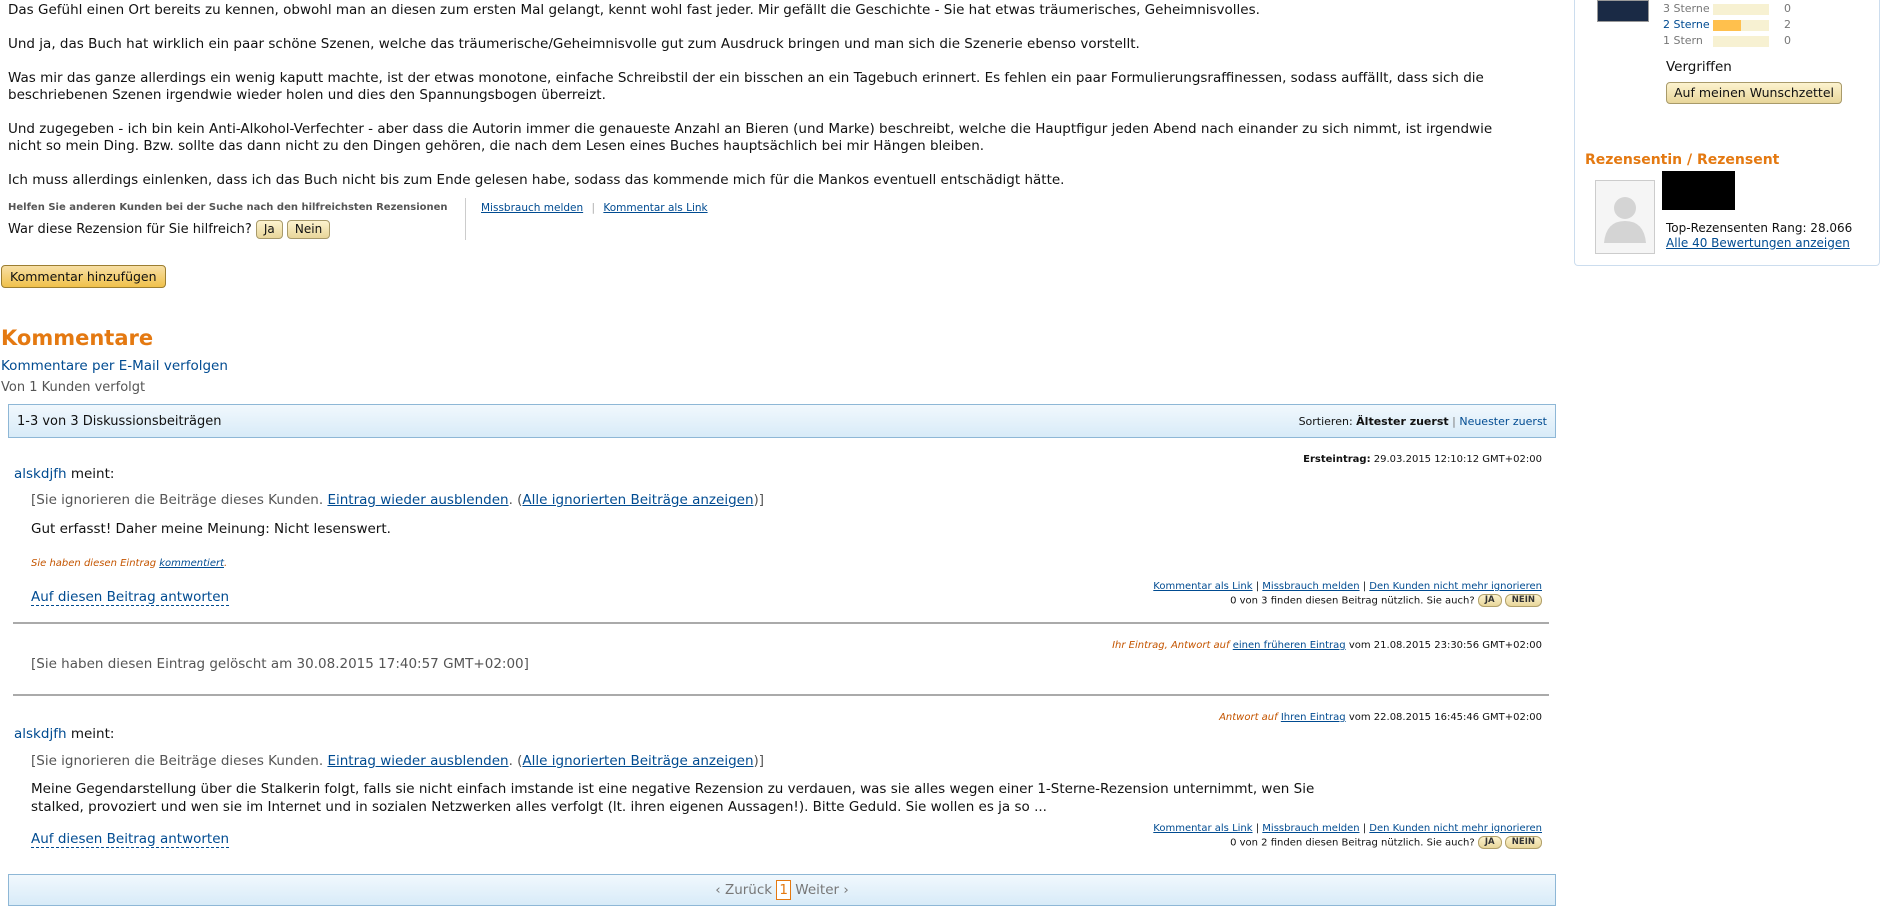 This screenshot has height=906, width=1882. Describe the element at coordinates (1248, 717) in the screenshot. I see `post-meta-prefix: Antwort auf` at that location.